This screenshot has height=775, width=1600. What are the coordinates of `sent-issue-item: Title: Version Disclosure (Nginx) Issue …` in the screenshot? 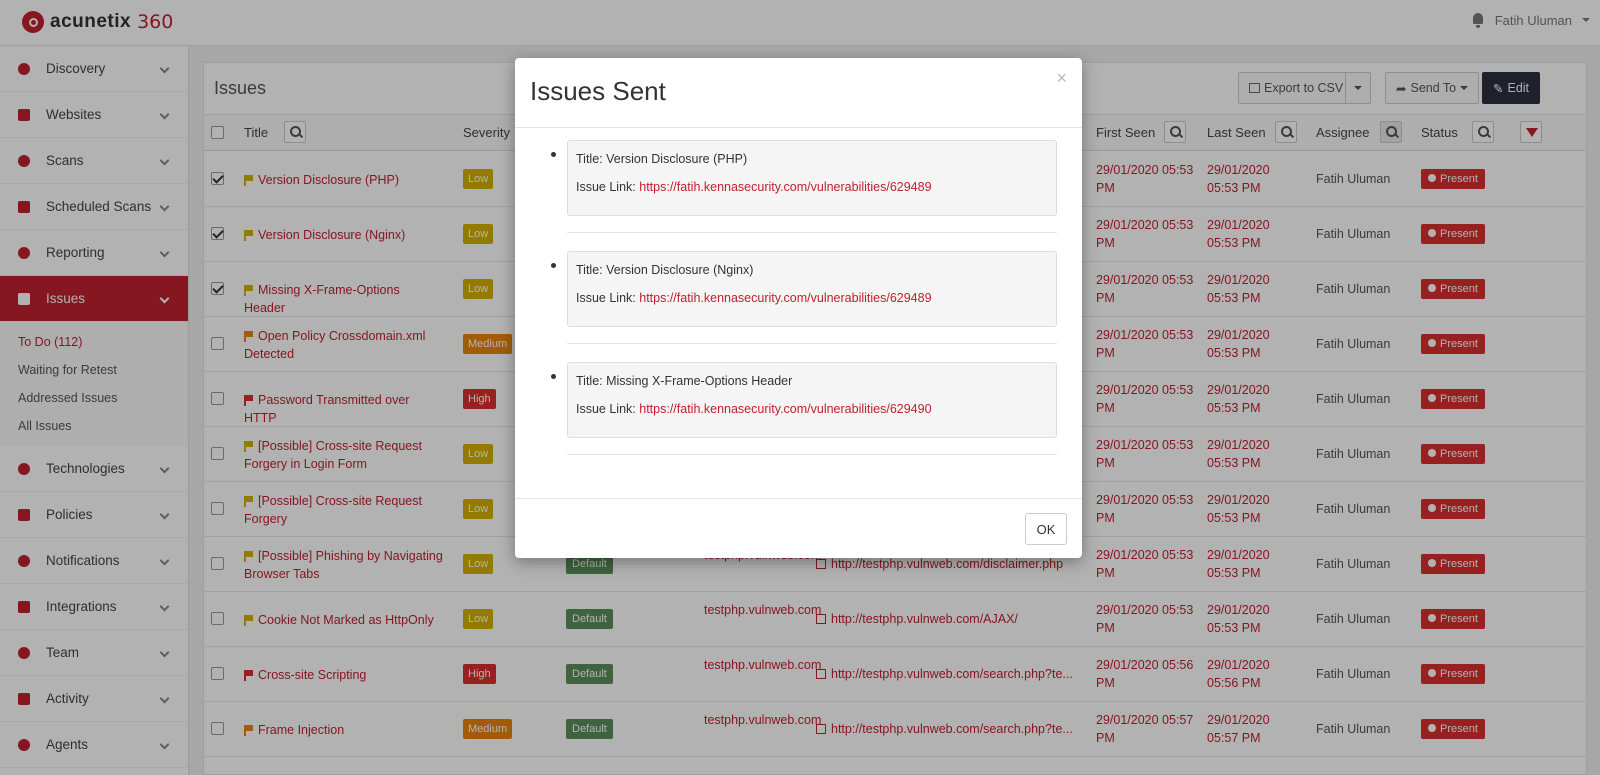 It's located at (804, 289).